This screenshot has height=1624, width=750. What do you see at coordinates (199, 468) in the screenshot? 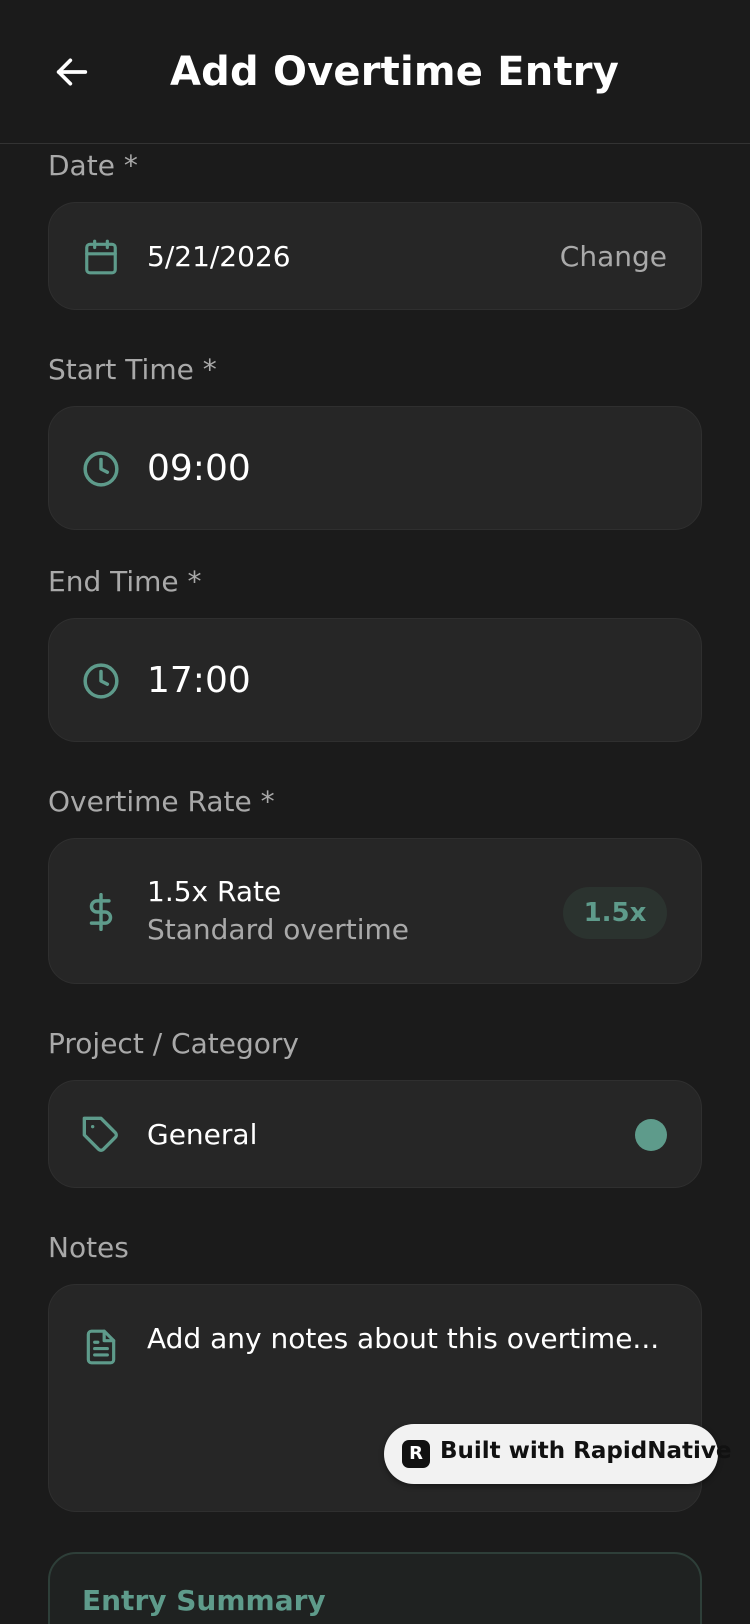
I see `start-time-value: 09:00` at bounding box center [199, 468].